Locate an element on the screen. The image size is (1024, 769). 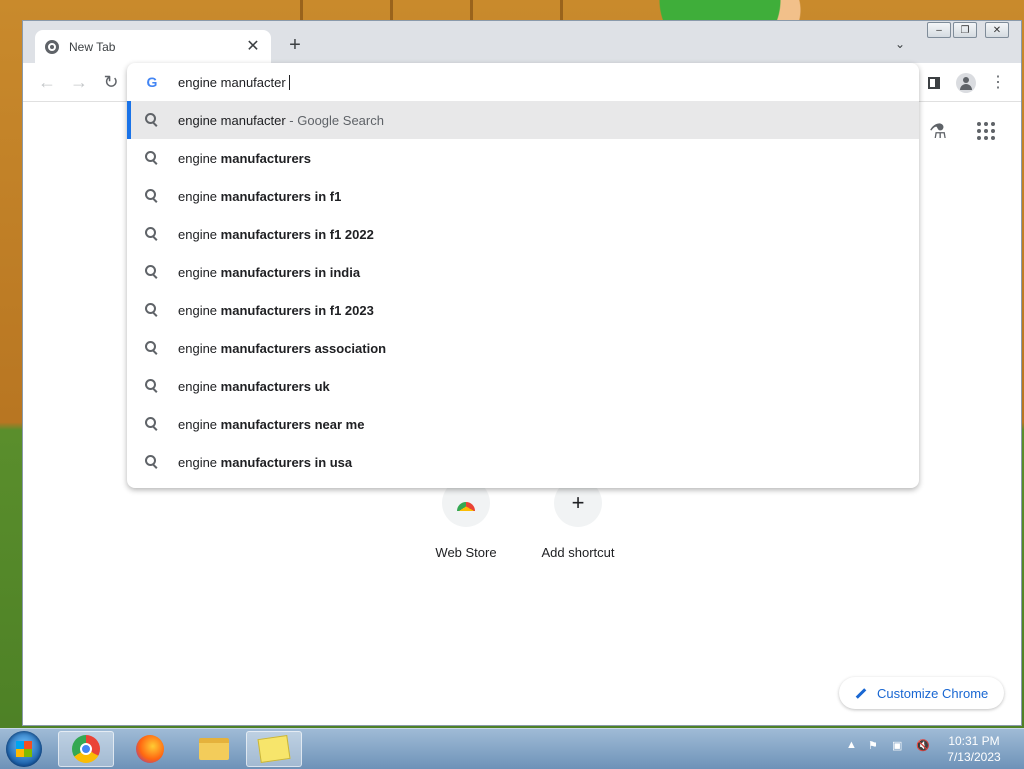
shortcut-web-store: Web Store is located at coordinates (466, 519).